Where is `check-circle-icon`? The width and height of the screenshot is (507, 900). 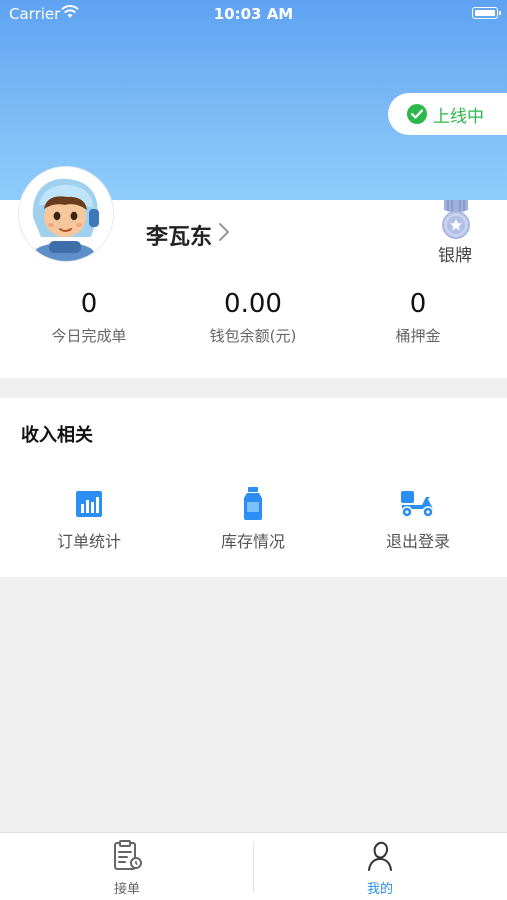
check-circle-icon is located at coordinates (417, 114).